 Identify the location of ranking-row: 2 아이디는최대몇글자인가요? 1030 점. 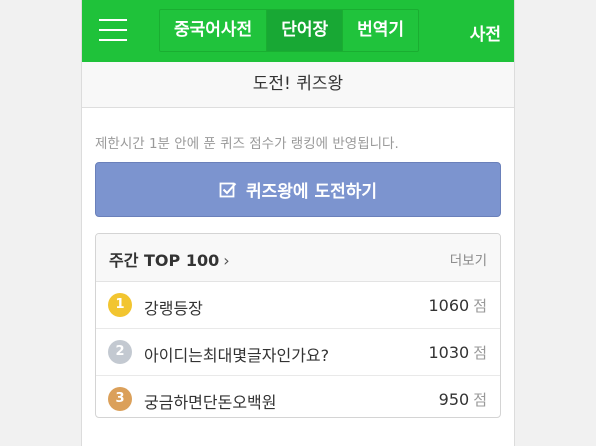
(298, 352).